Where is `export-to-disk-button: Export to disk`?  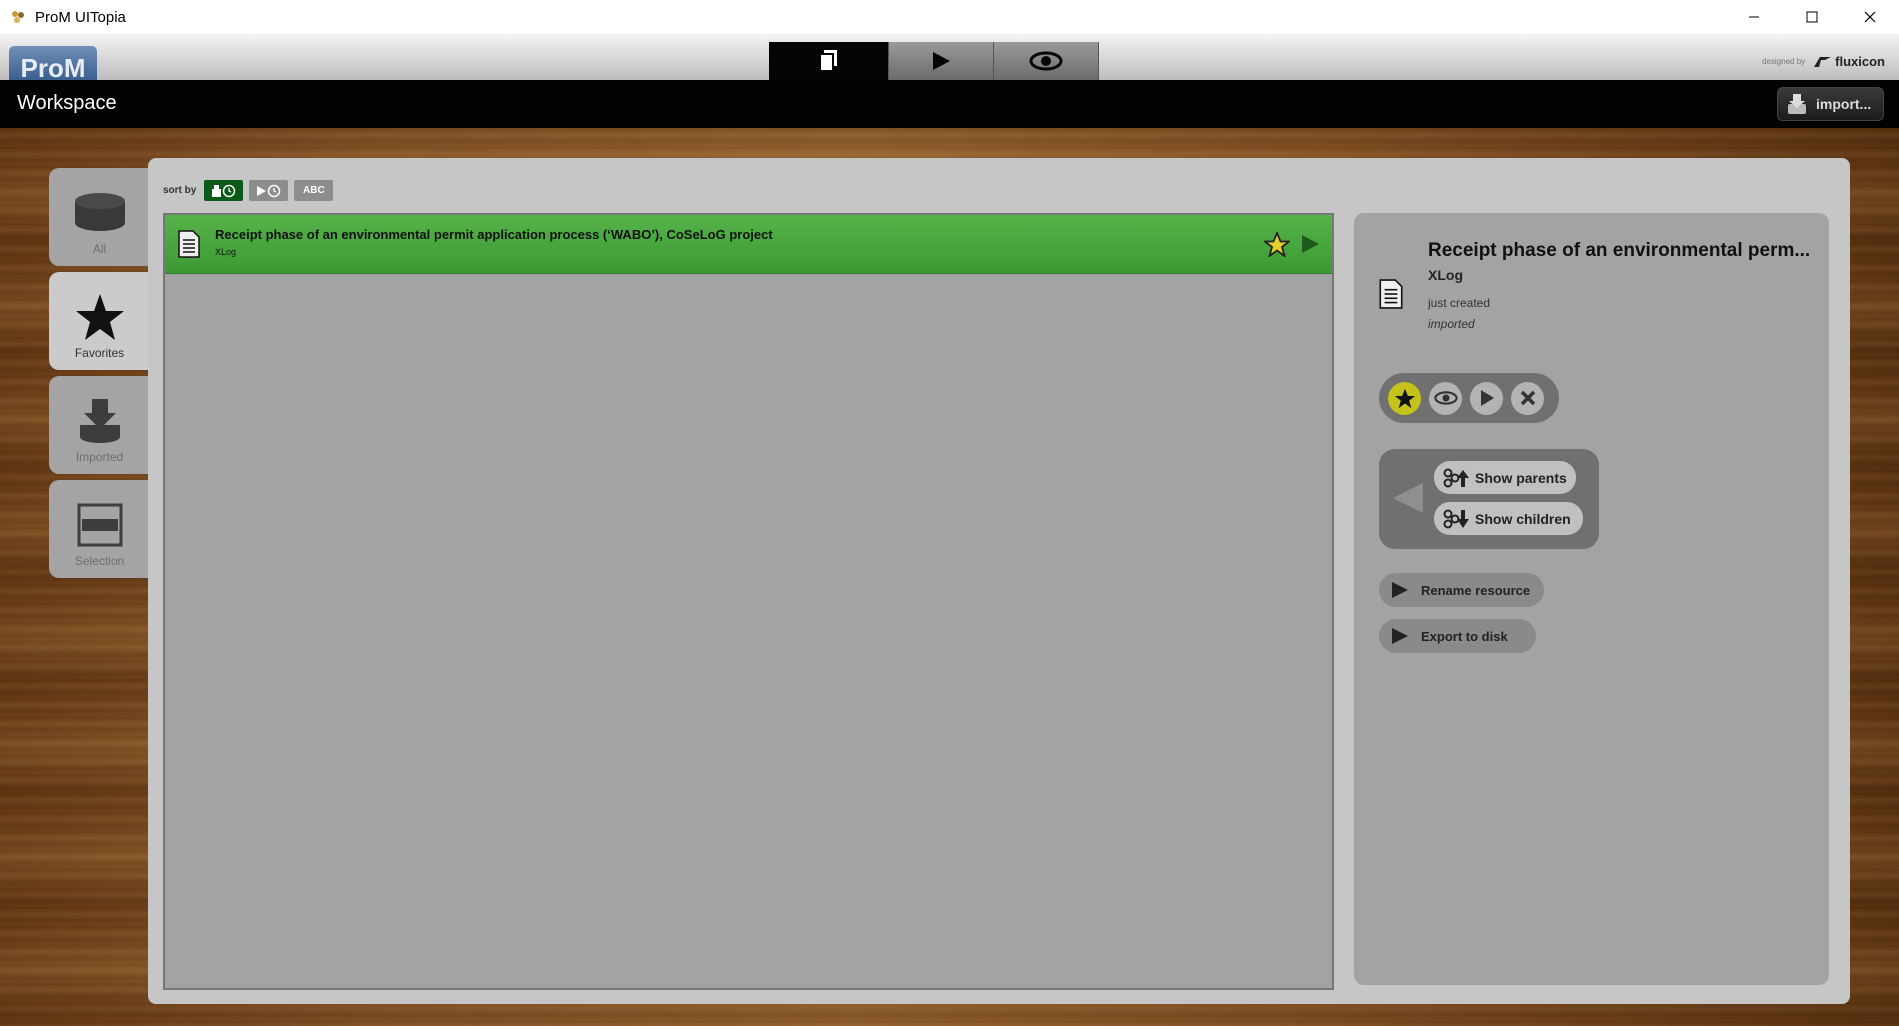 export-to-disk-button: Export to disk is located at coordinates (1457, 636).